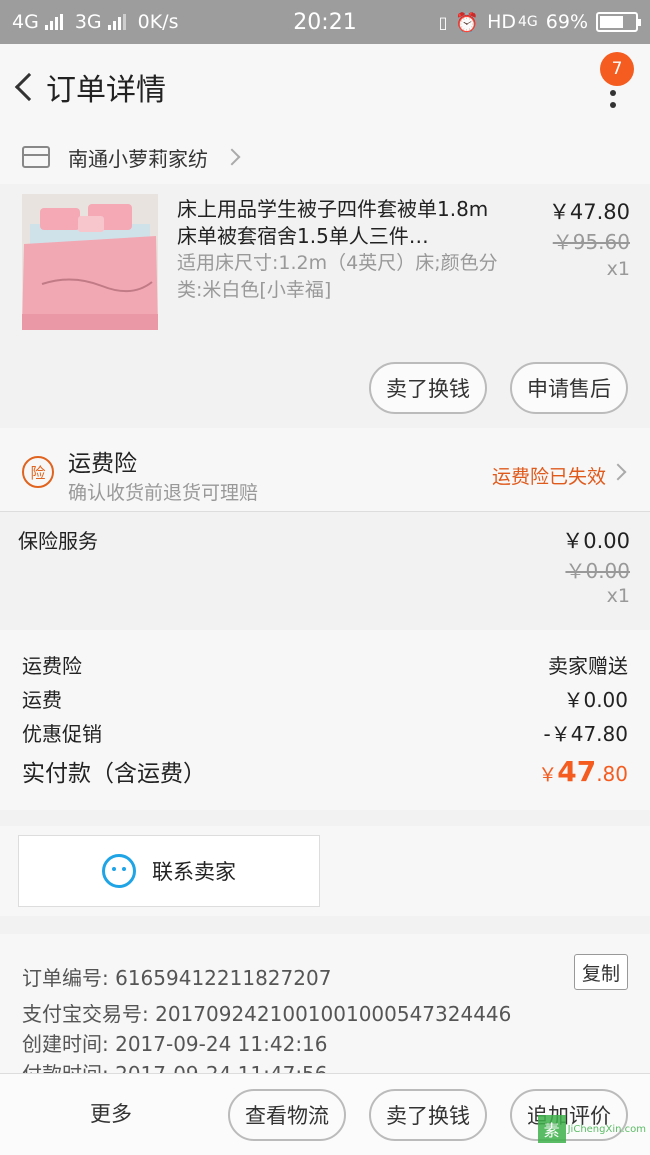 The image size is (650, 1155). Describe the element at coordinates (325, 871) in the screenshot. I see `contact-section: 联系卖家` at that location.